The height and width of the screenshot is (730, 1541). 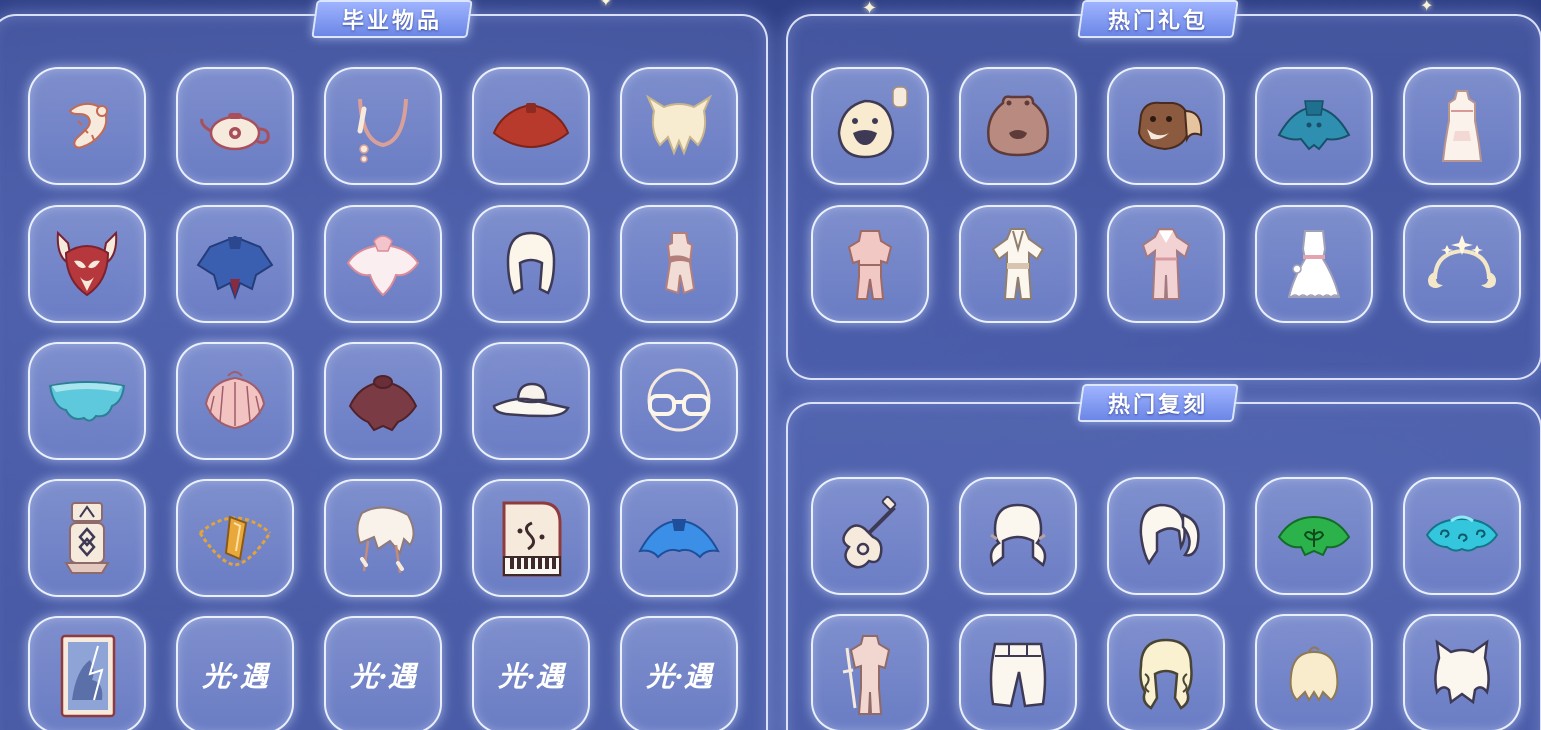 What do you see at coordinates (383, 403) in the screenshot?
I see `maroon-cape-icon` at bounding box center [383, 403].